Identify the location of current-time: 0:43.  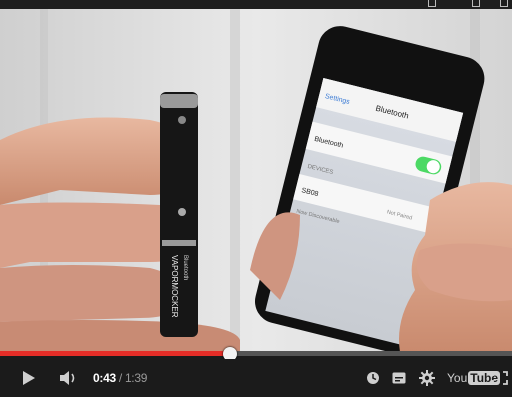
(104, 378).